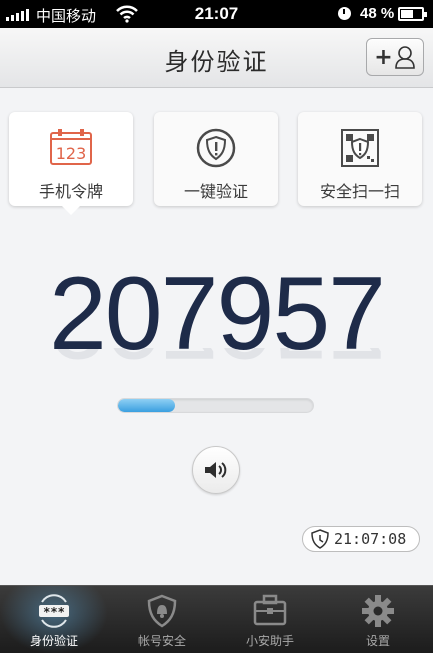  What do you see at coordinates (412, 14) in the screenshot?
I see `battery-icon` at bounding box center [412, 14].